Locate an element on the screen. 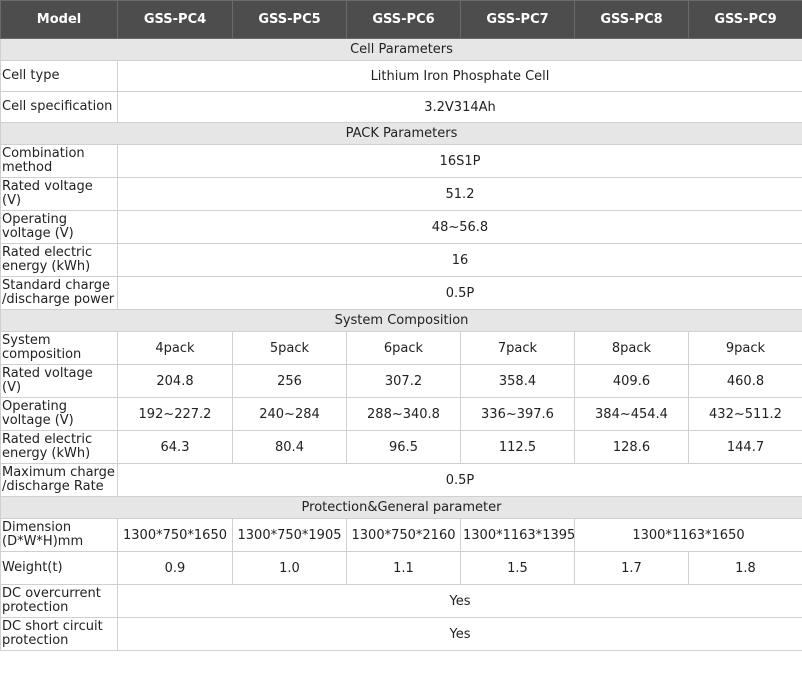 This screenshot has width=802, height=686. row-label-rated-energy: Rated electric energy (kWh) is located at coordinates (59, 260).